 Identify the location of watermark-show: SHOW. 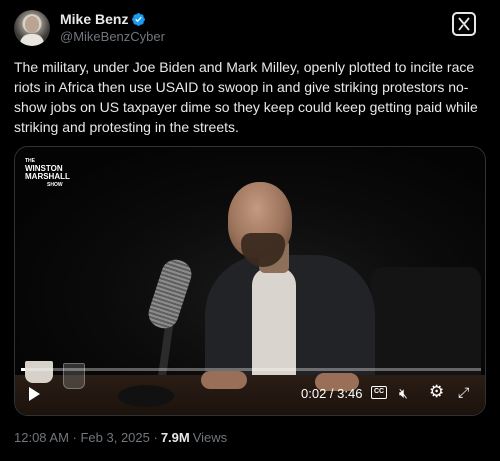
(55, 185).